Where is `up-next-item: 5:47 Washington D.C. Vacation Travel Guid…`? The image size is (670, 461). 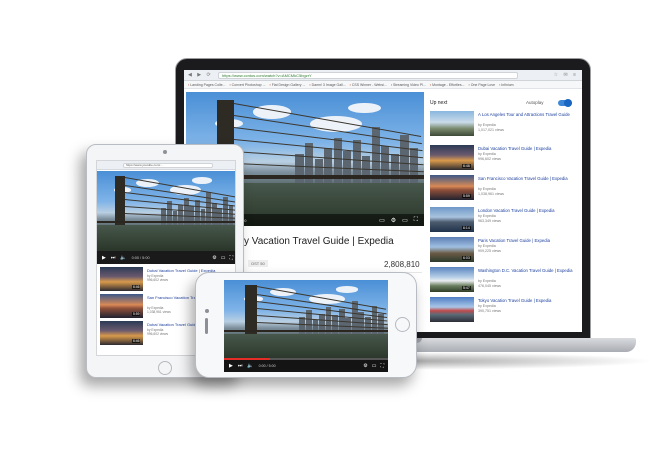 up-next-item: 5:47 Washington D.C. Vacation Travel Guid… is located at coordinates (505, 280).